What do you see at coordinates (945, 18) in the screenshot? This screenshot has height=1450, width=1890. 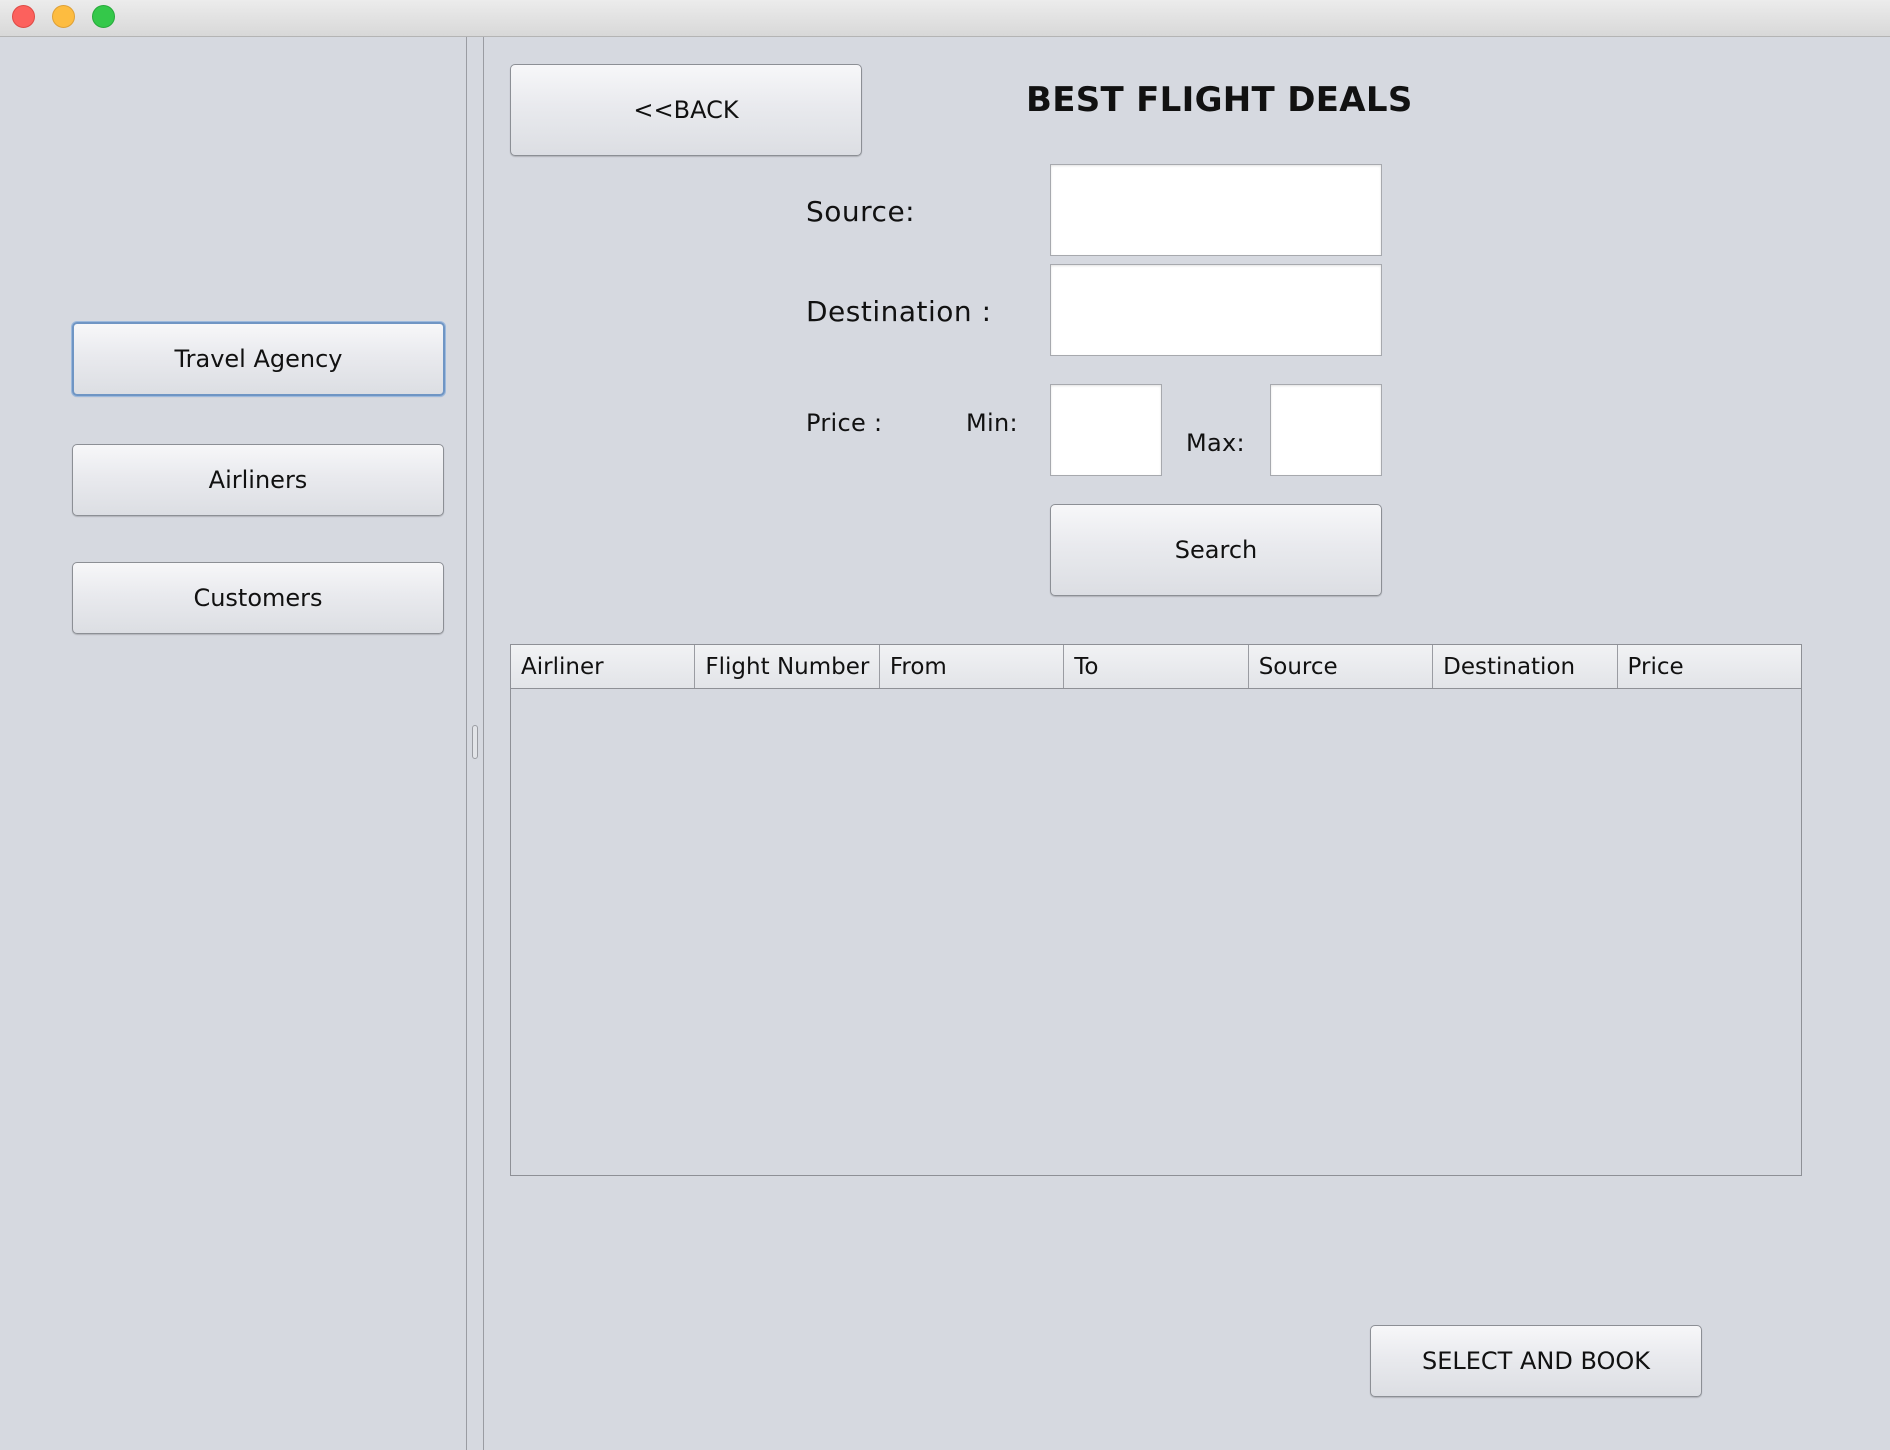 I see `window-titlebar` at bounding box center [945, 18].